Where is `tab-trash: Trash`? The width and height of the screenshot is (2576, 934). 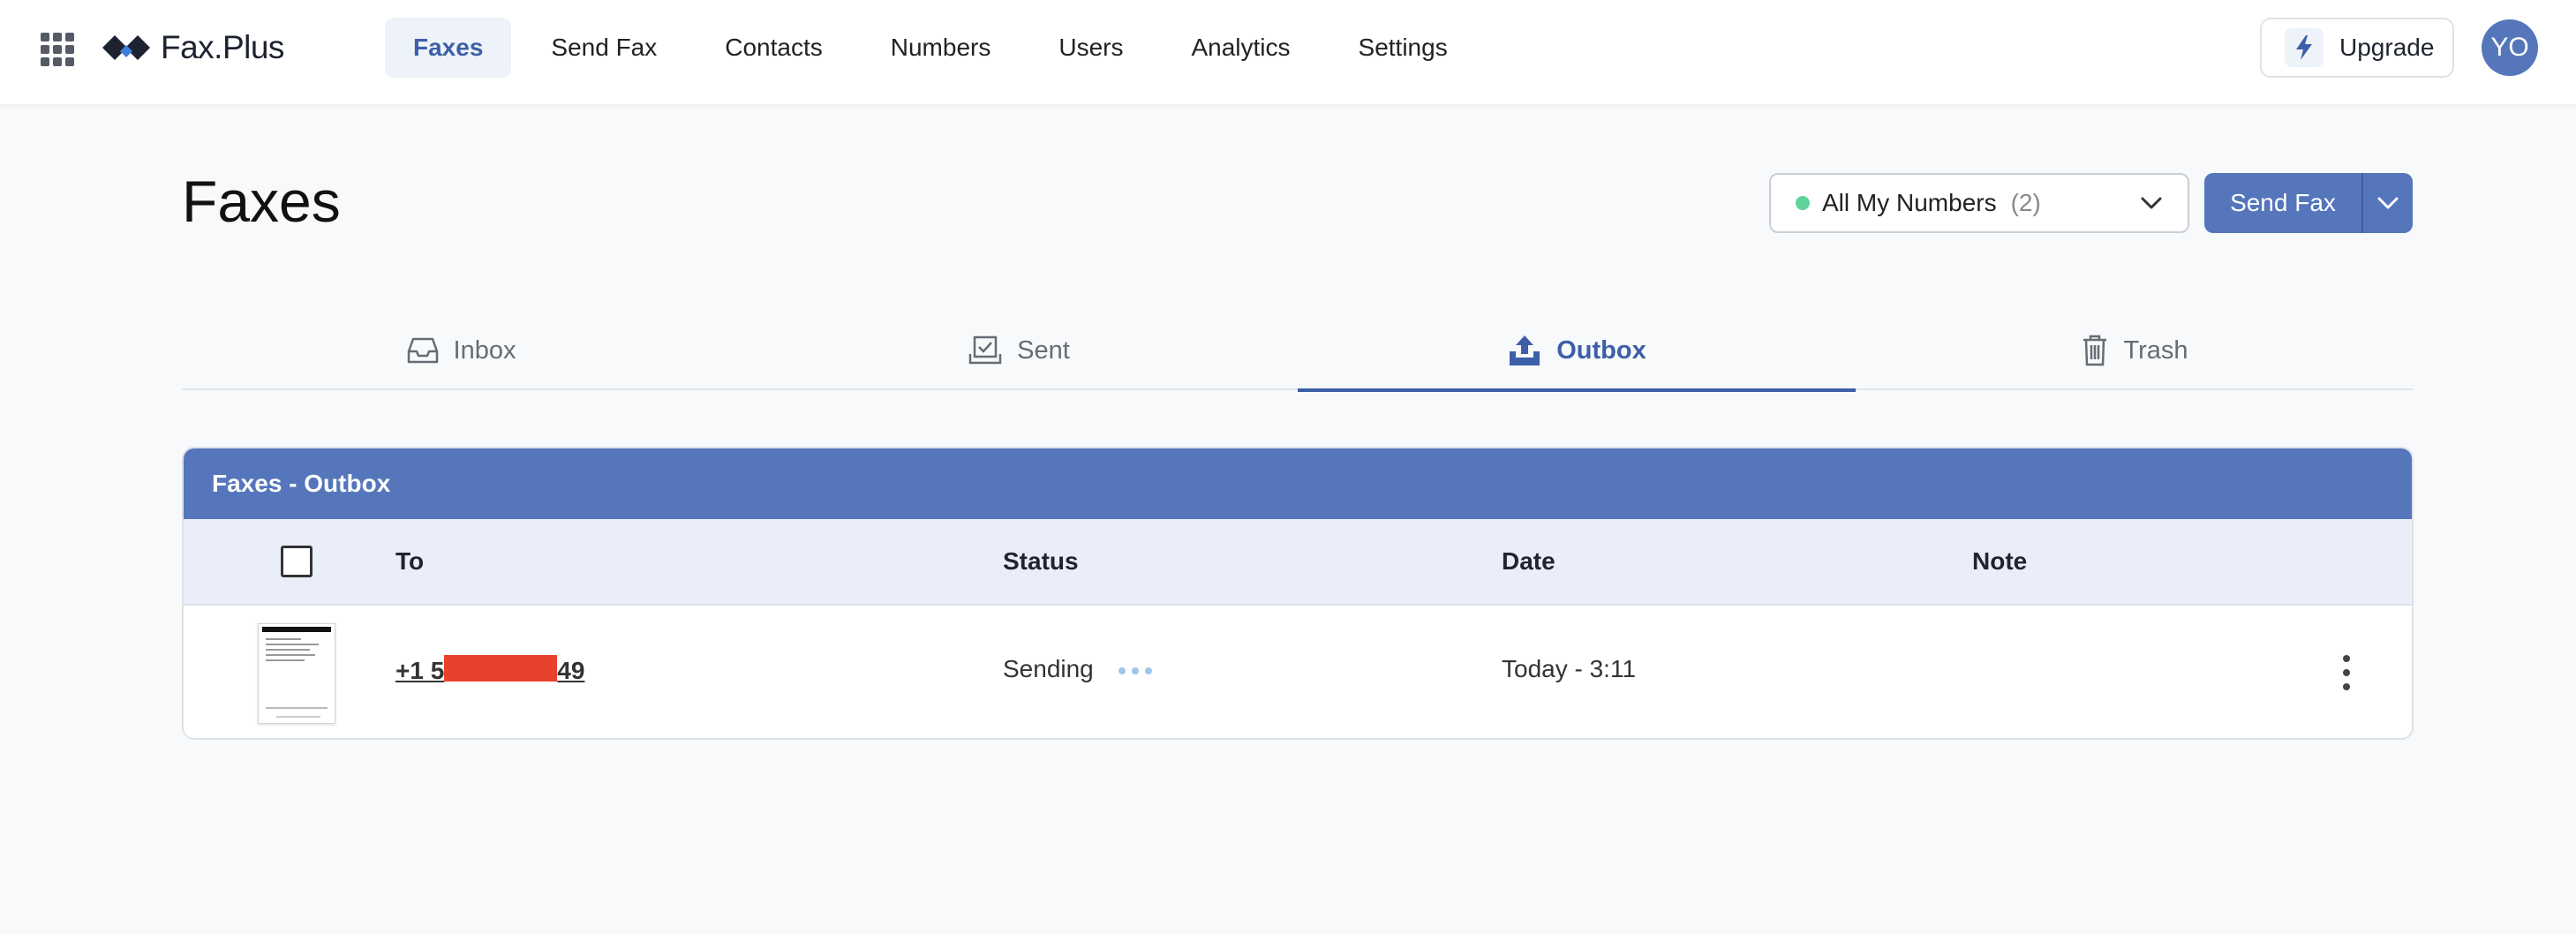 tab-trash: Trash is located at coordinates (2135, 350).